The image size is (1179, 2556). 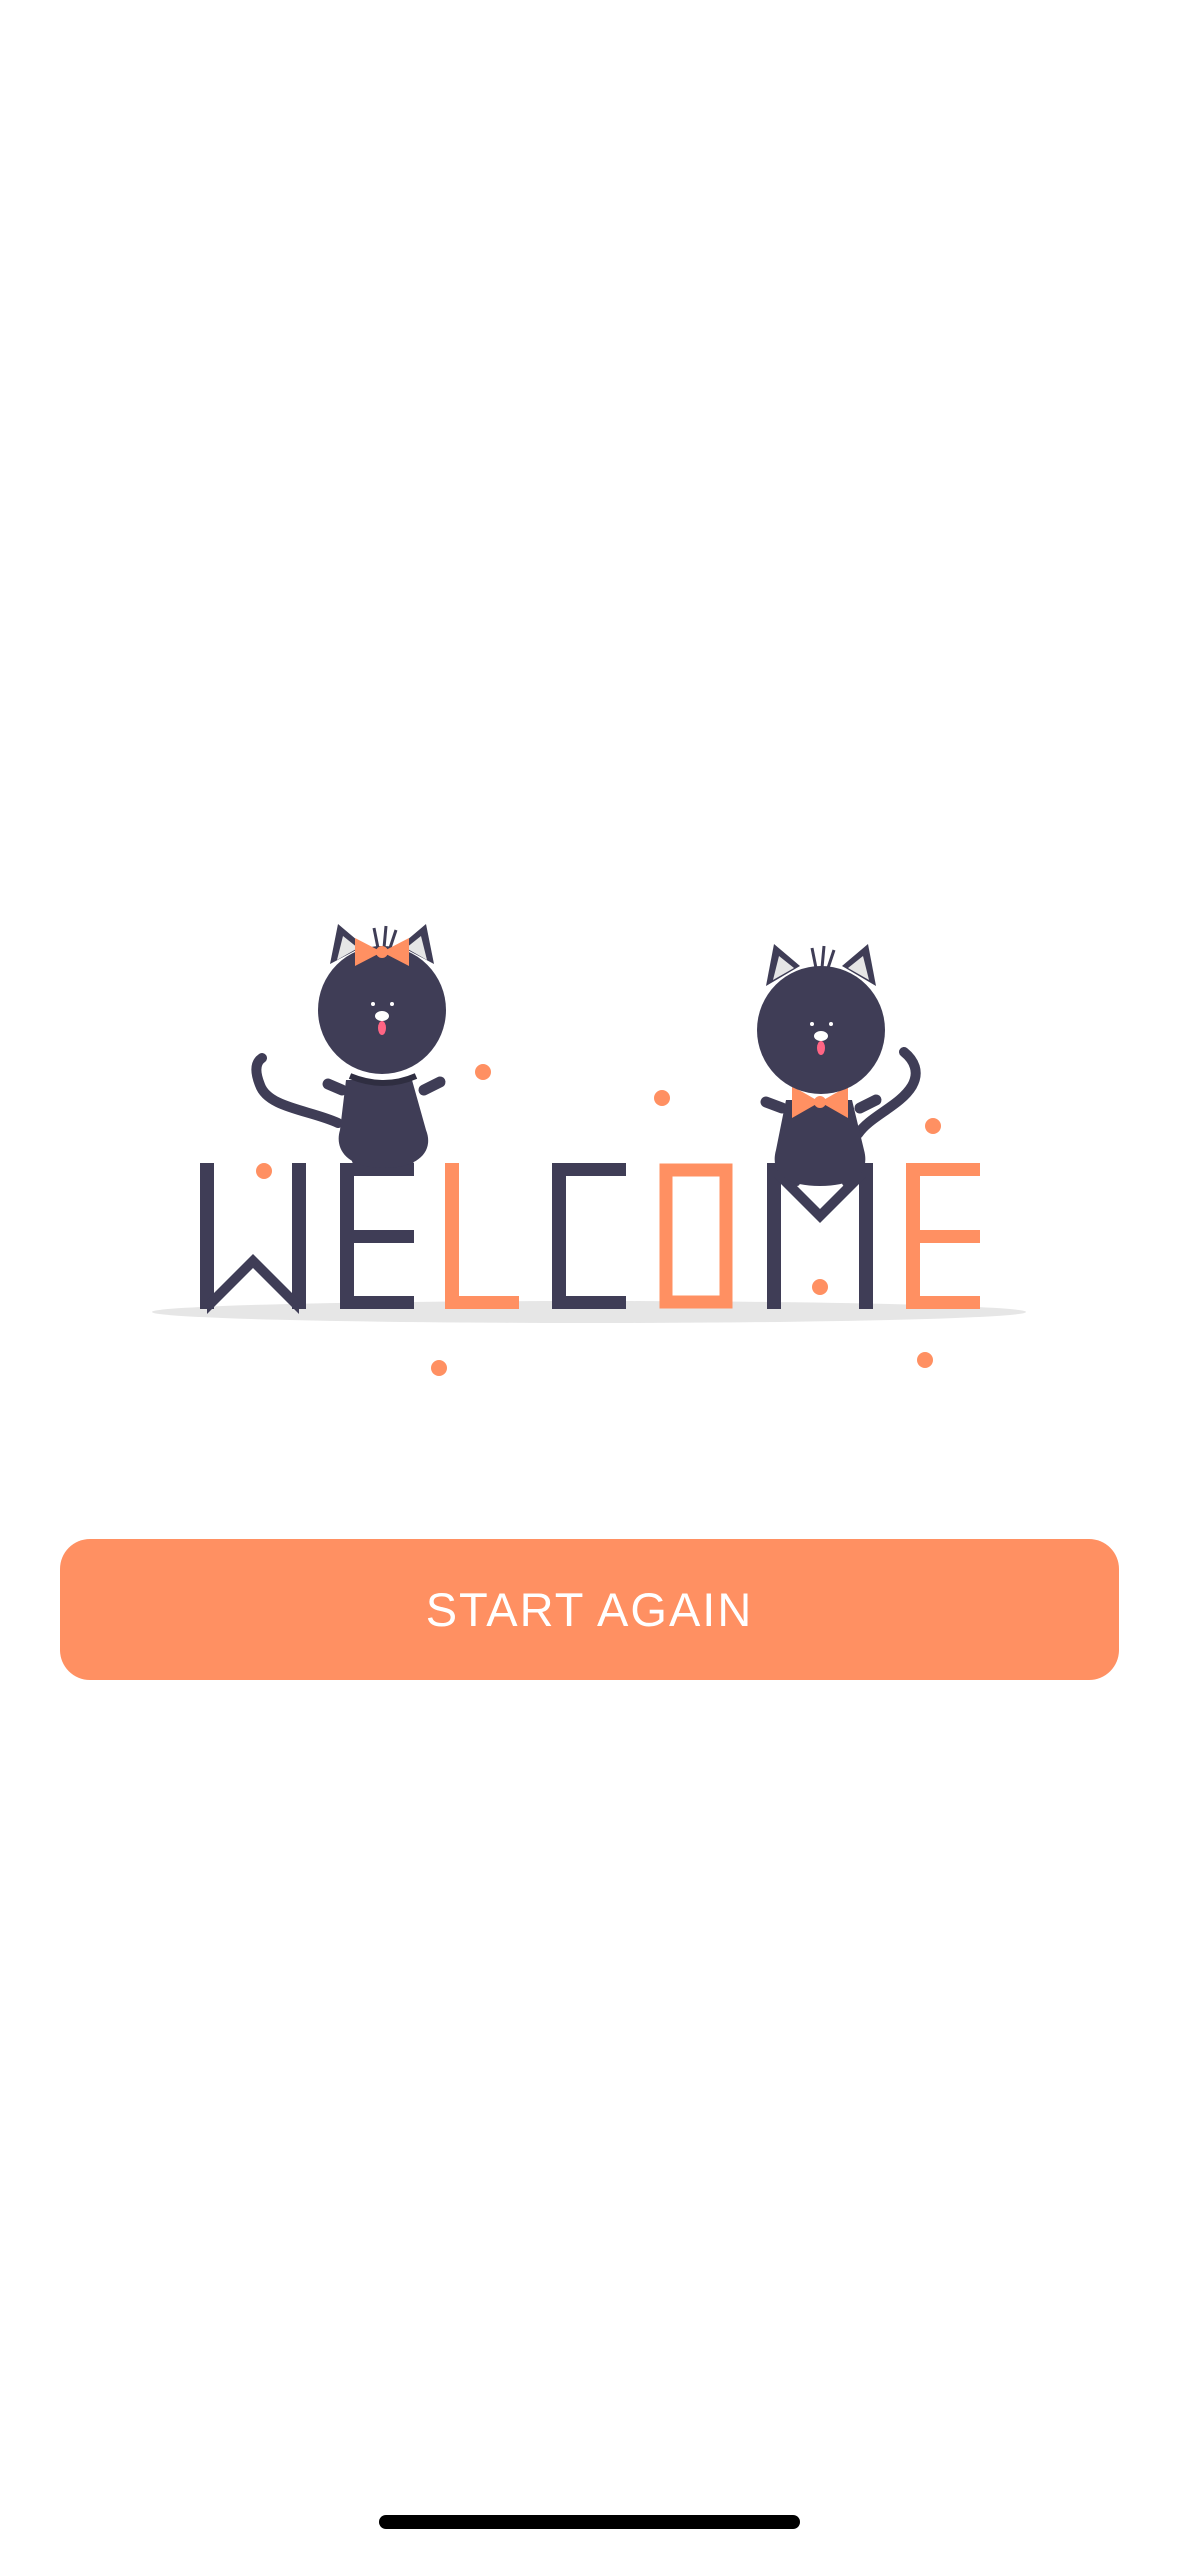 What do you see at coordinates (589, 1236) in the screenshot?
I see `letter-c` at bounding box center [589, 1236].